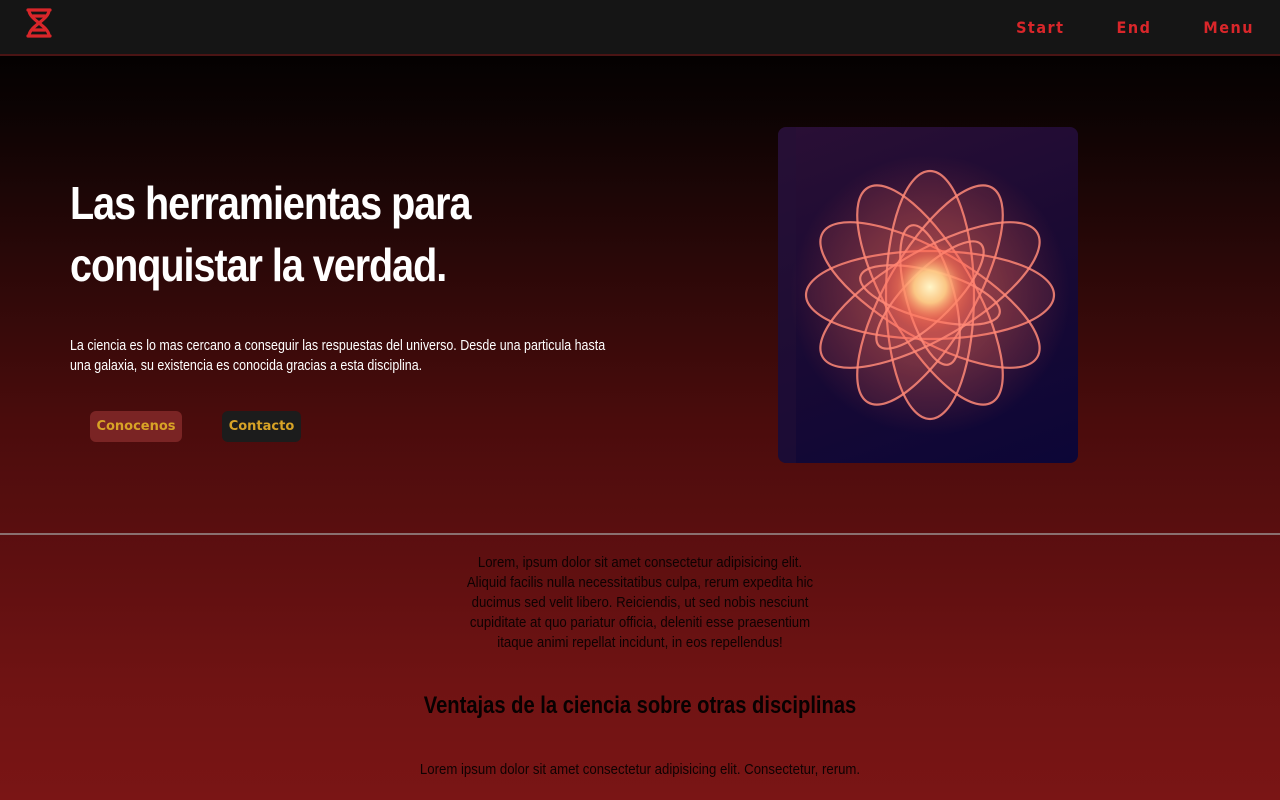  What do you see at coordinates (924, 295) in the screenshot?
I see `atom-icon` at bounding box center [924, 295].